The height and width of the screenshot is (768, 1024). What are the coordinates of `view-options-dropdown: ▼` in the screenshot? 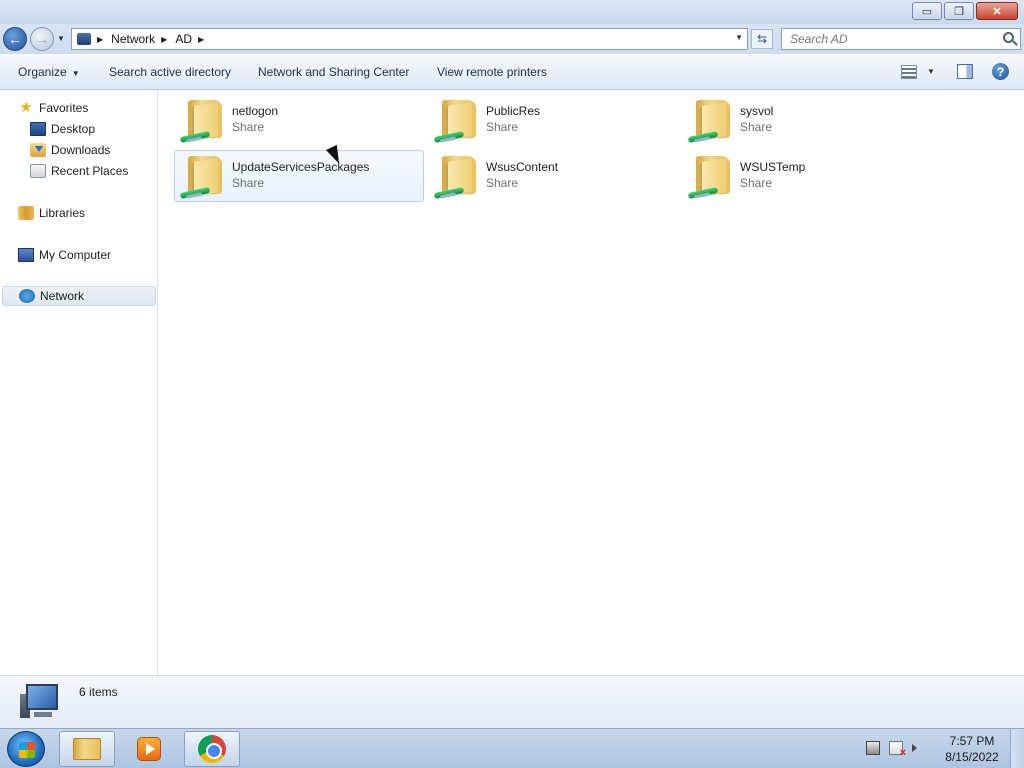 It's located at (931, 71).